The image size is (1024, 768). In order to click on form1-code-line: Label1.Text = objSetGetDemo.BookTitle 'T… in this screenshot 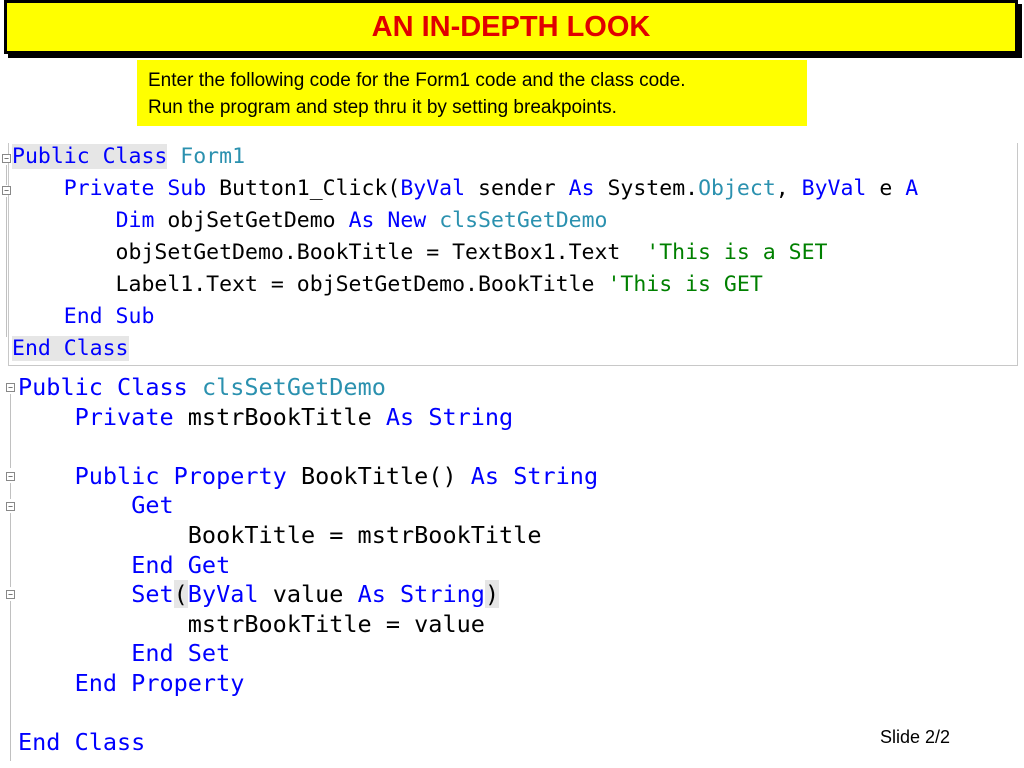, I will do `click(387, 284)`.